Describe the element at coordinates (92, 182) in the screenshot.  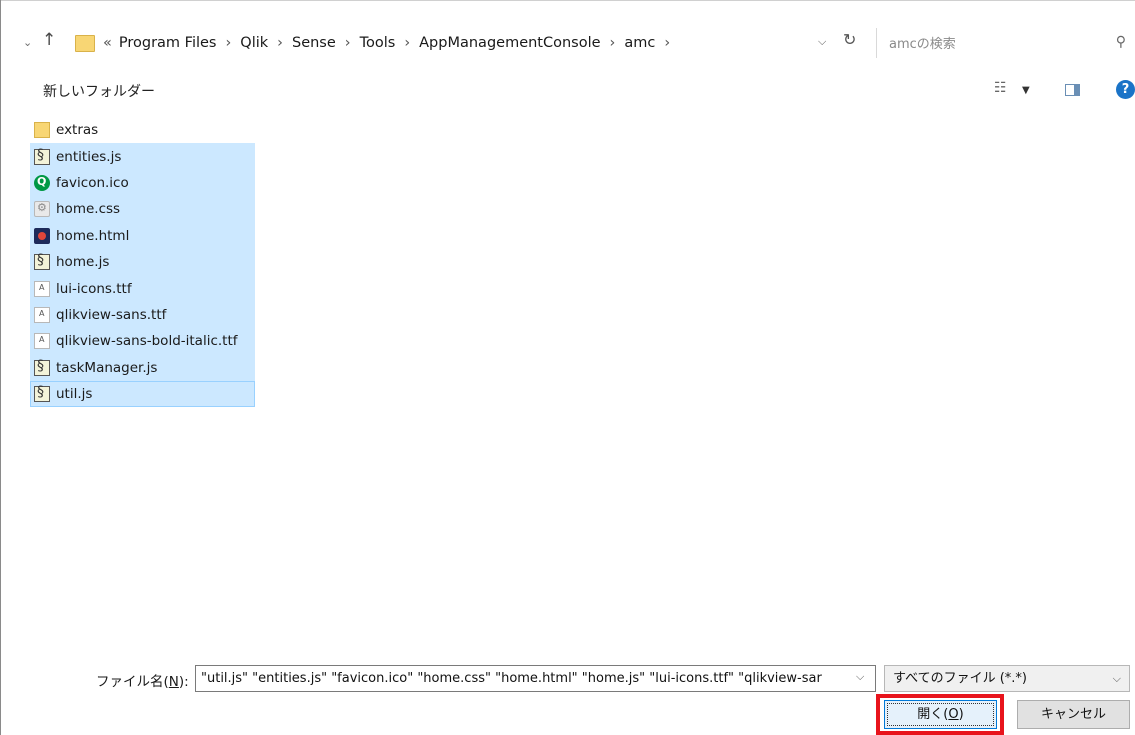
I see `file-name: favicon.ico` at that location.